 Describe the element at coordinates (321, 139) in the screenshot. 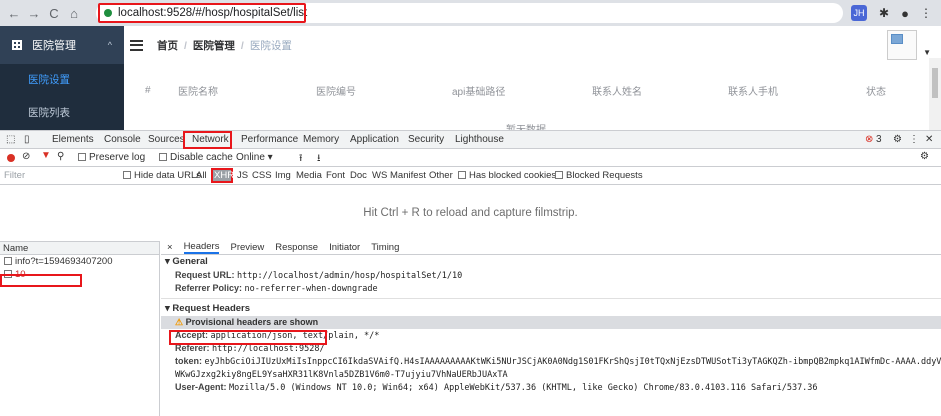

I see `tab-memory: Memory` at that location.